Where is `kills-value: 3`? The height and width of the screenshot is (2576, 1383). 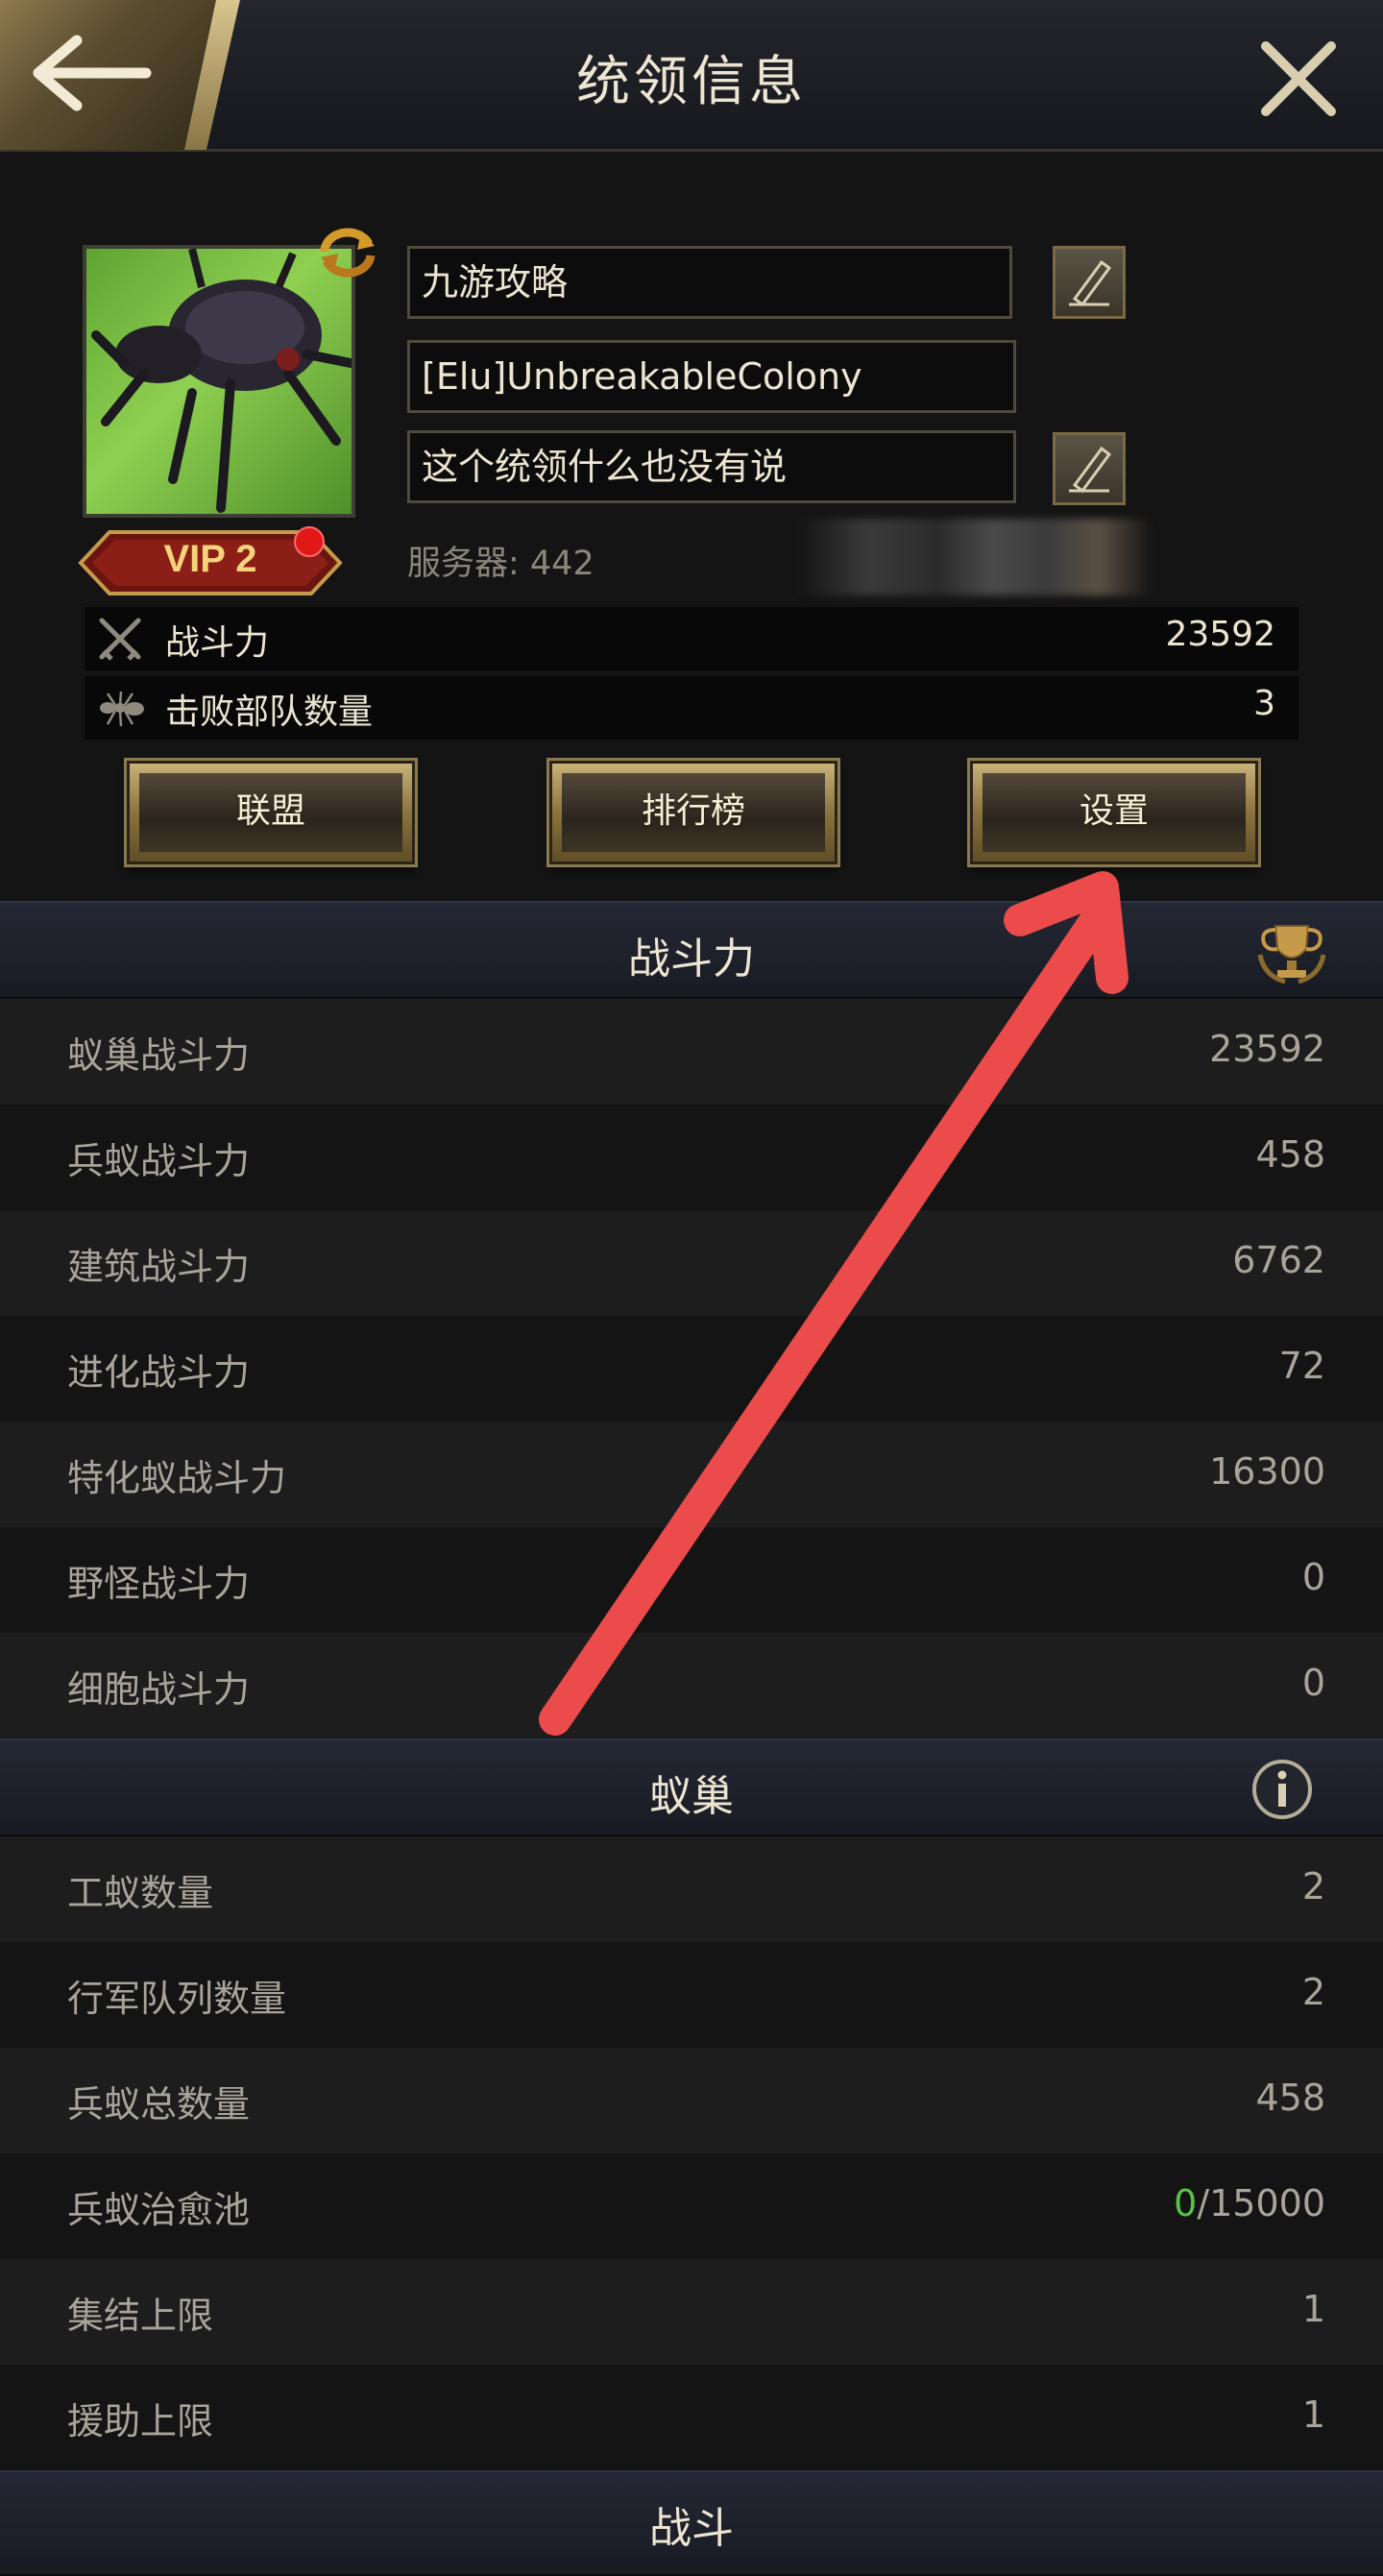
kills-value: 3 is located at coordinates (1264, 703).